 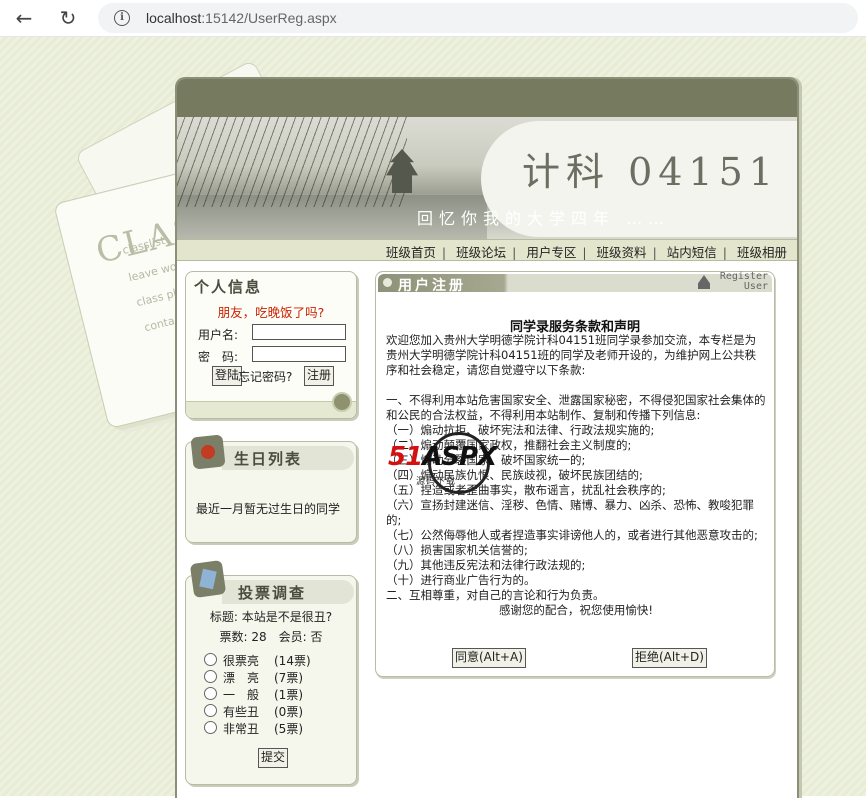 I want to click on watermark-brand: 51ASPX, so click(x=442, y=457).